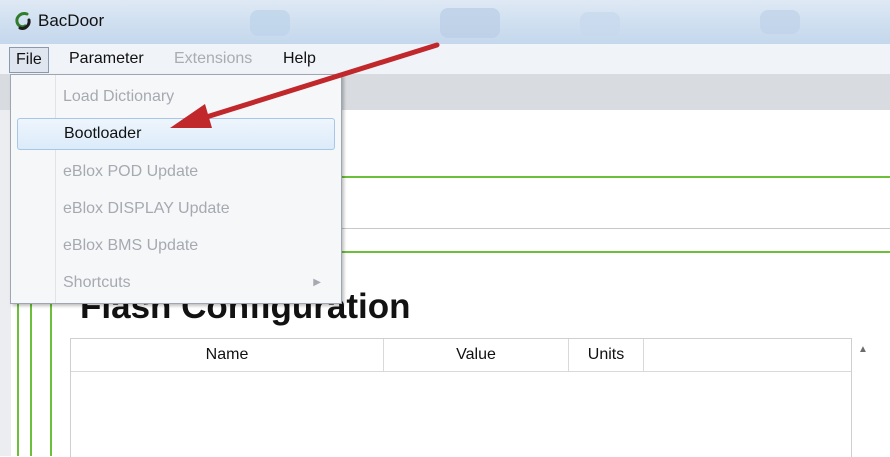  Describe the element at coordinates (606, 355) in the screenshot. I see `column-header-units: Units` at that location.